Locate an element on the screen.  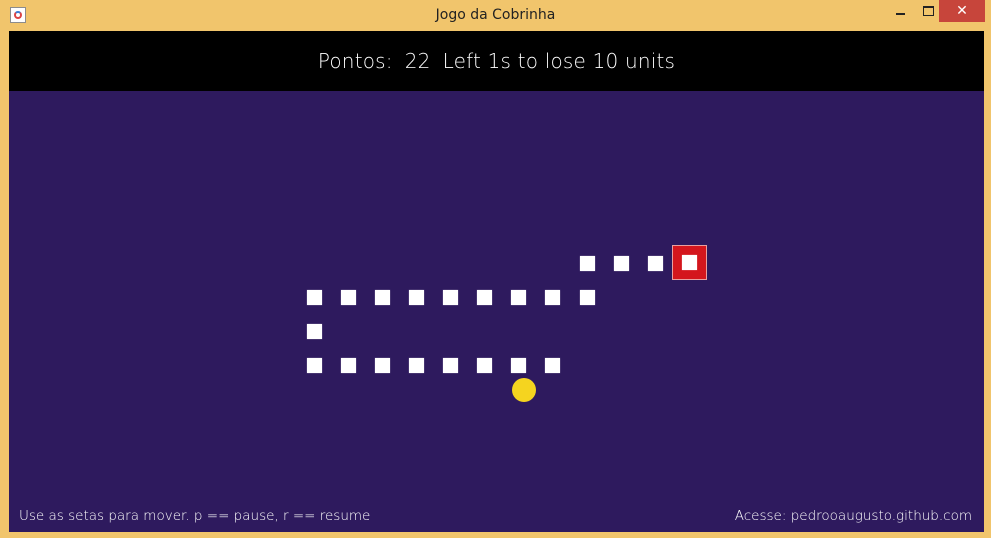
window-title: Jogo da Cobrinha is located at coordinates (495, 15).